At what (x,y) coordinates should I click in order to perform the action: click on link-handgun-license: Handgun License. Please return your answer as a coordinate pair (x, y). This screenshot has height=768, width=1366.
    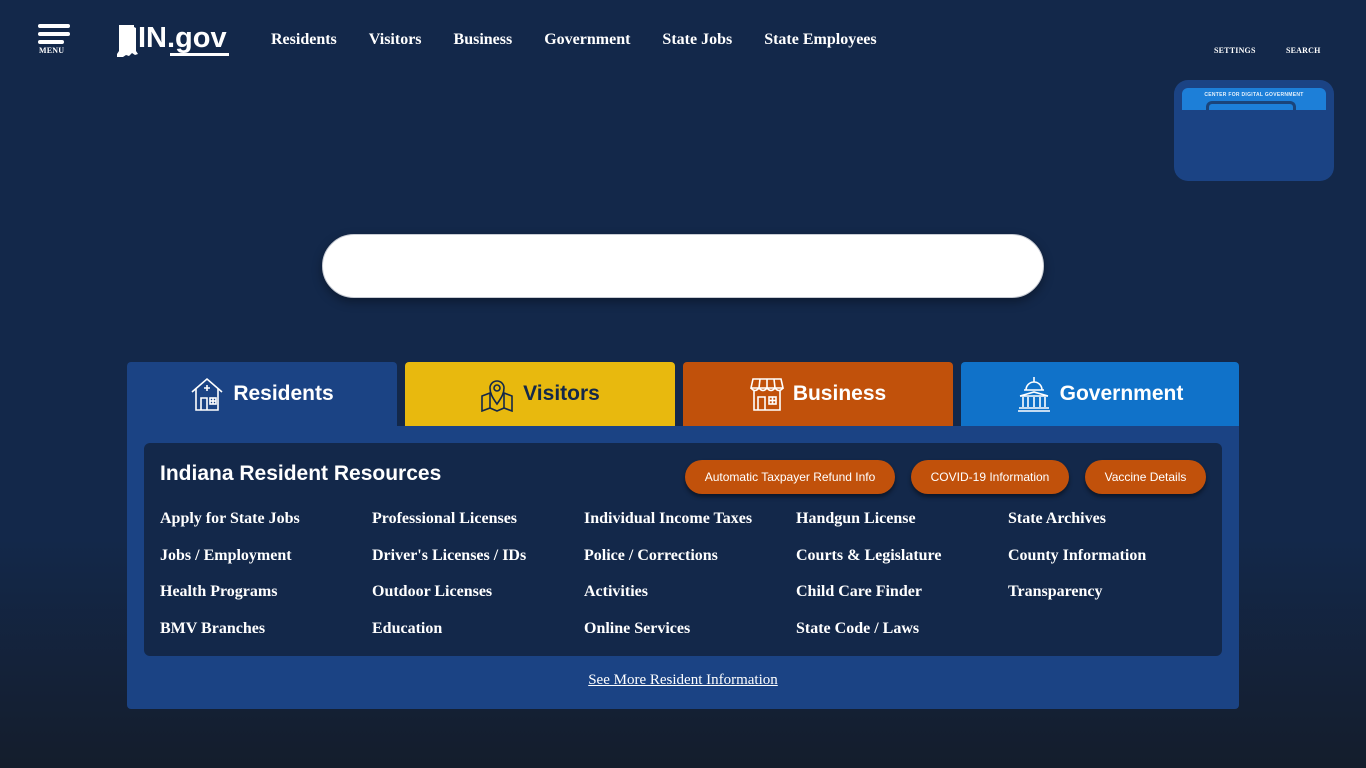
    Looking at the image, I should click on (902, 527).